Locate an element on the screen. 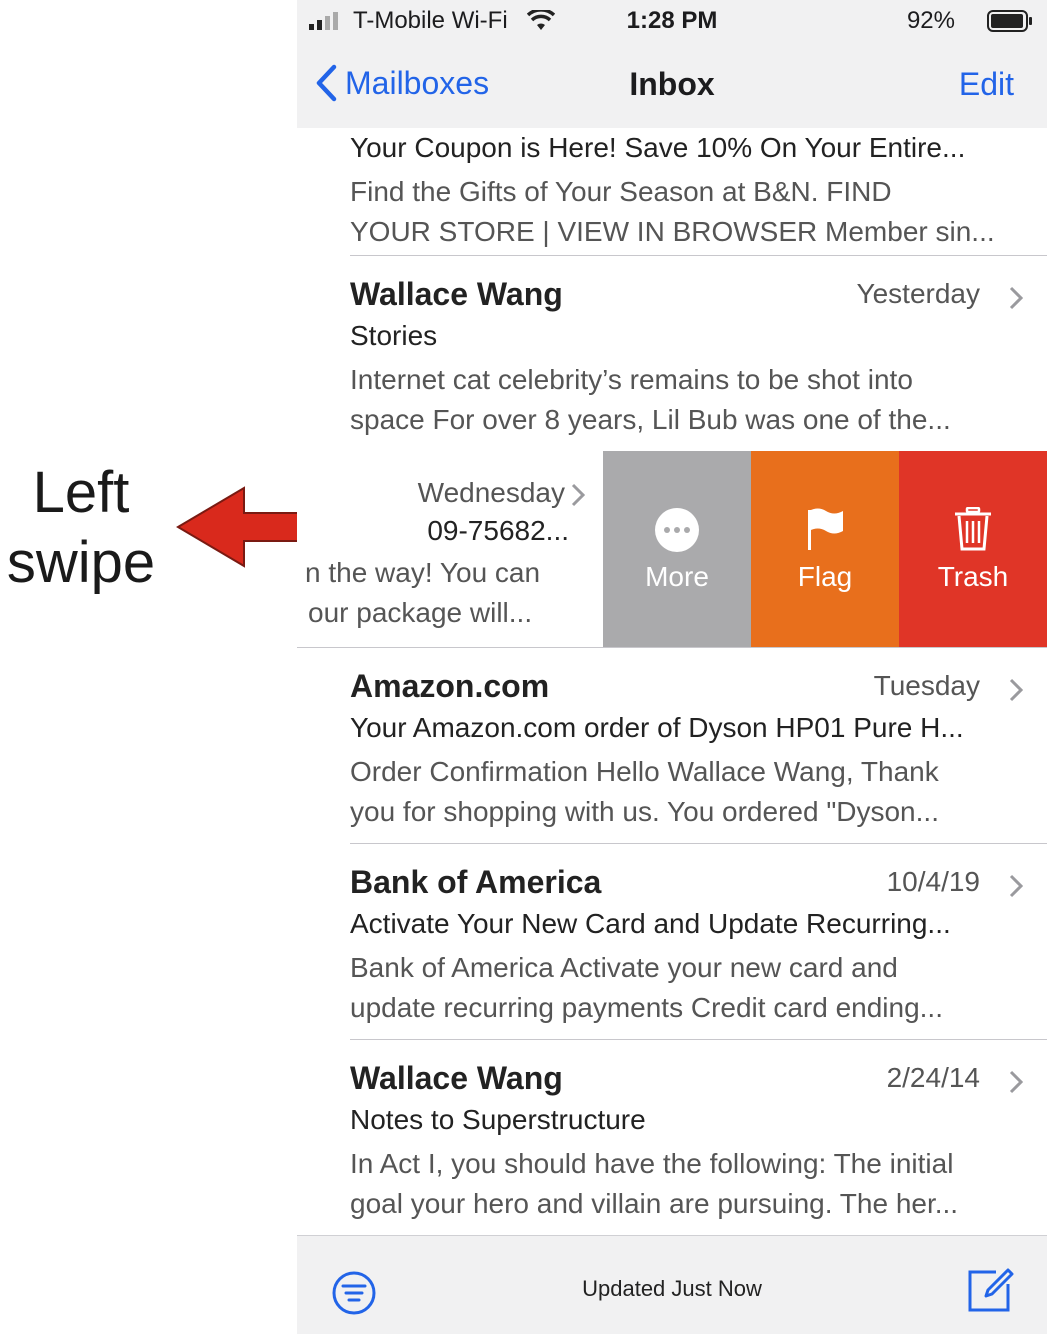  edit-button: Edit is located at coordinates (986, 84).